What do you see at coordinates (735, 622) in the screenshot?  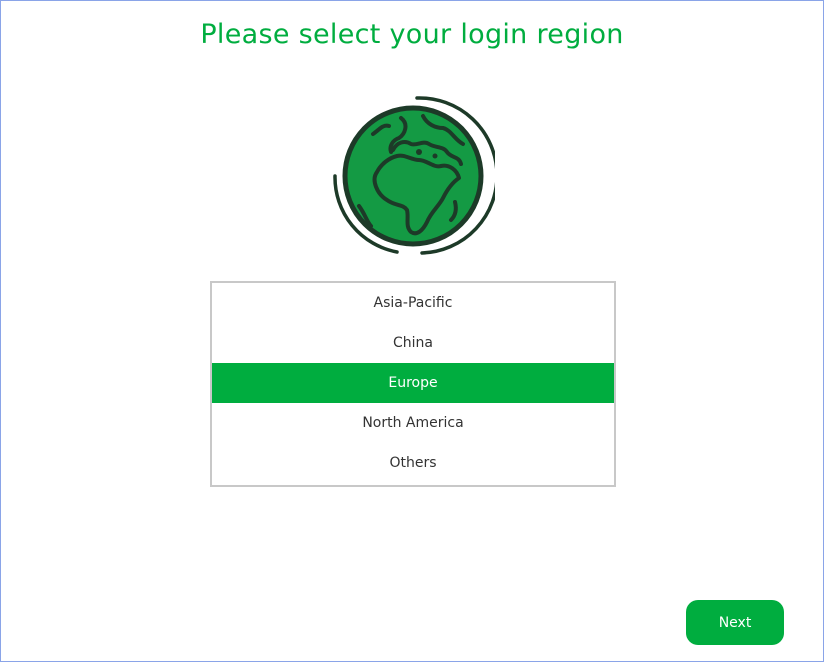 I see `next-button: Next` at bounding box center [735, 622].